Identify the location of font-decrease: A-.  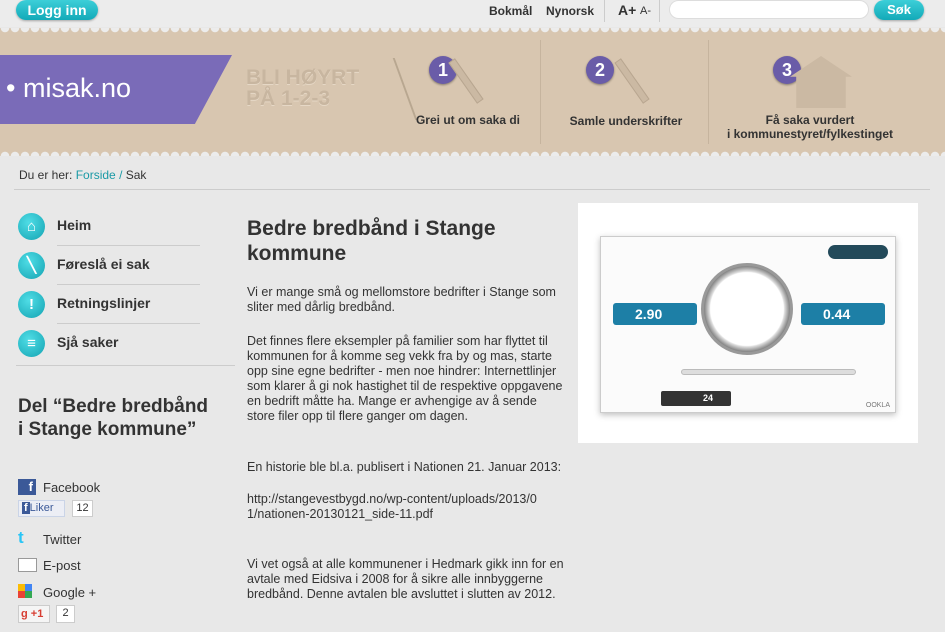
(645, 11).